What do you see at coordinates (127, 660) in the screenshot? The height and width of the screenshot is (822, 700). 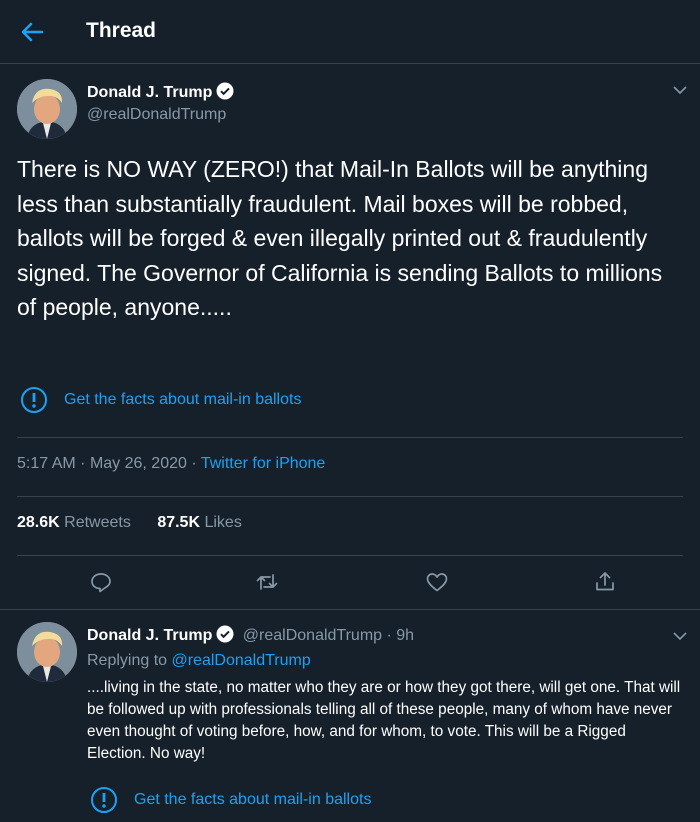 I see `replying-label: Replying to` at bounding box center [127, 660].